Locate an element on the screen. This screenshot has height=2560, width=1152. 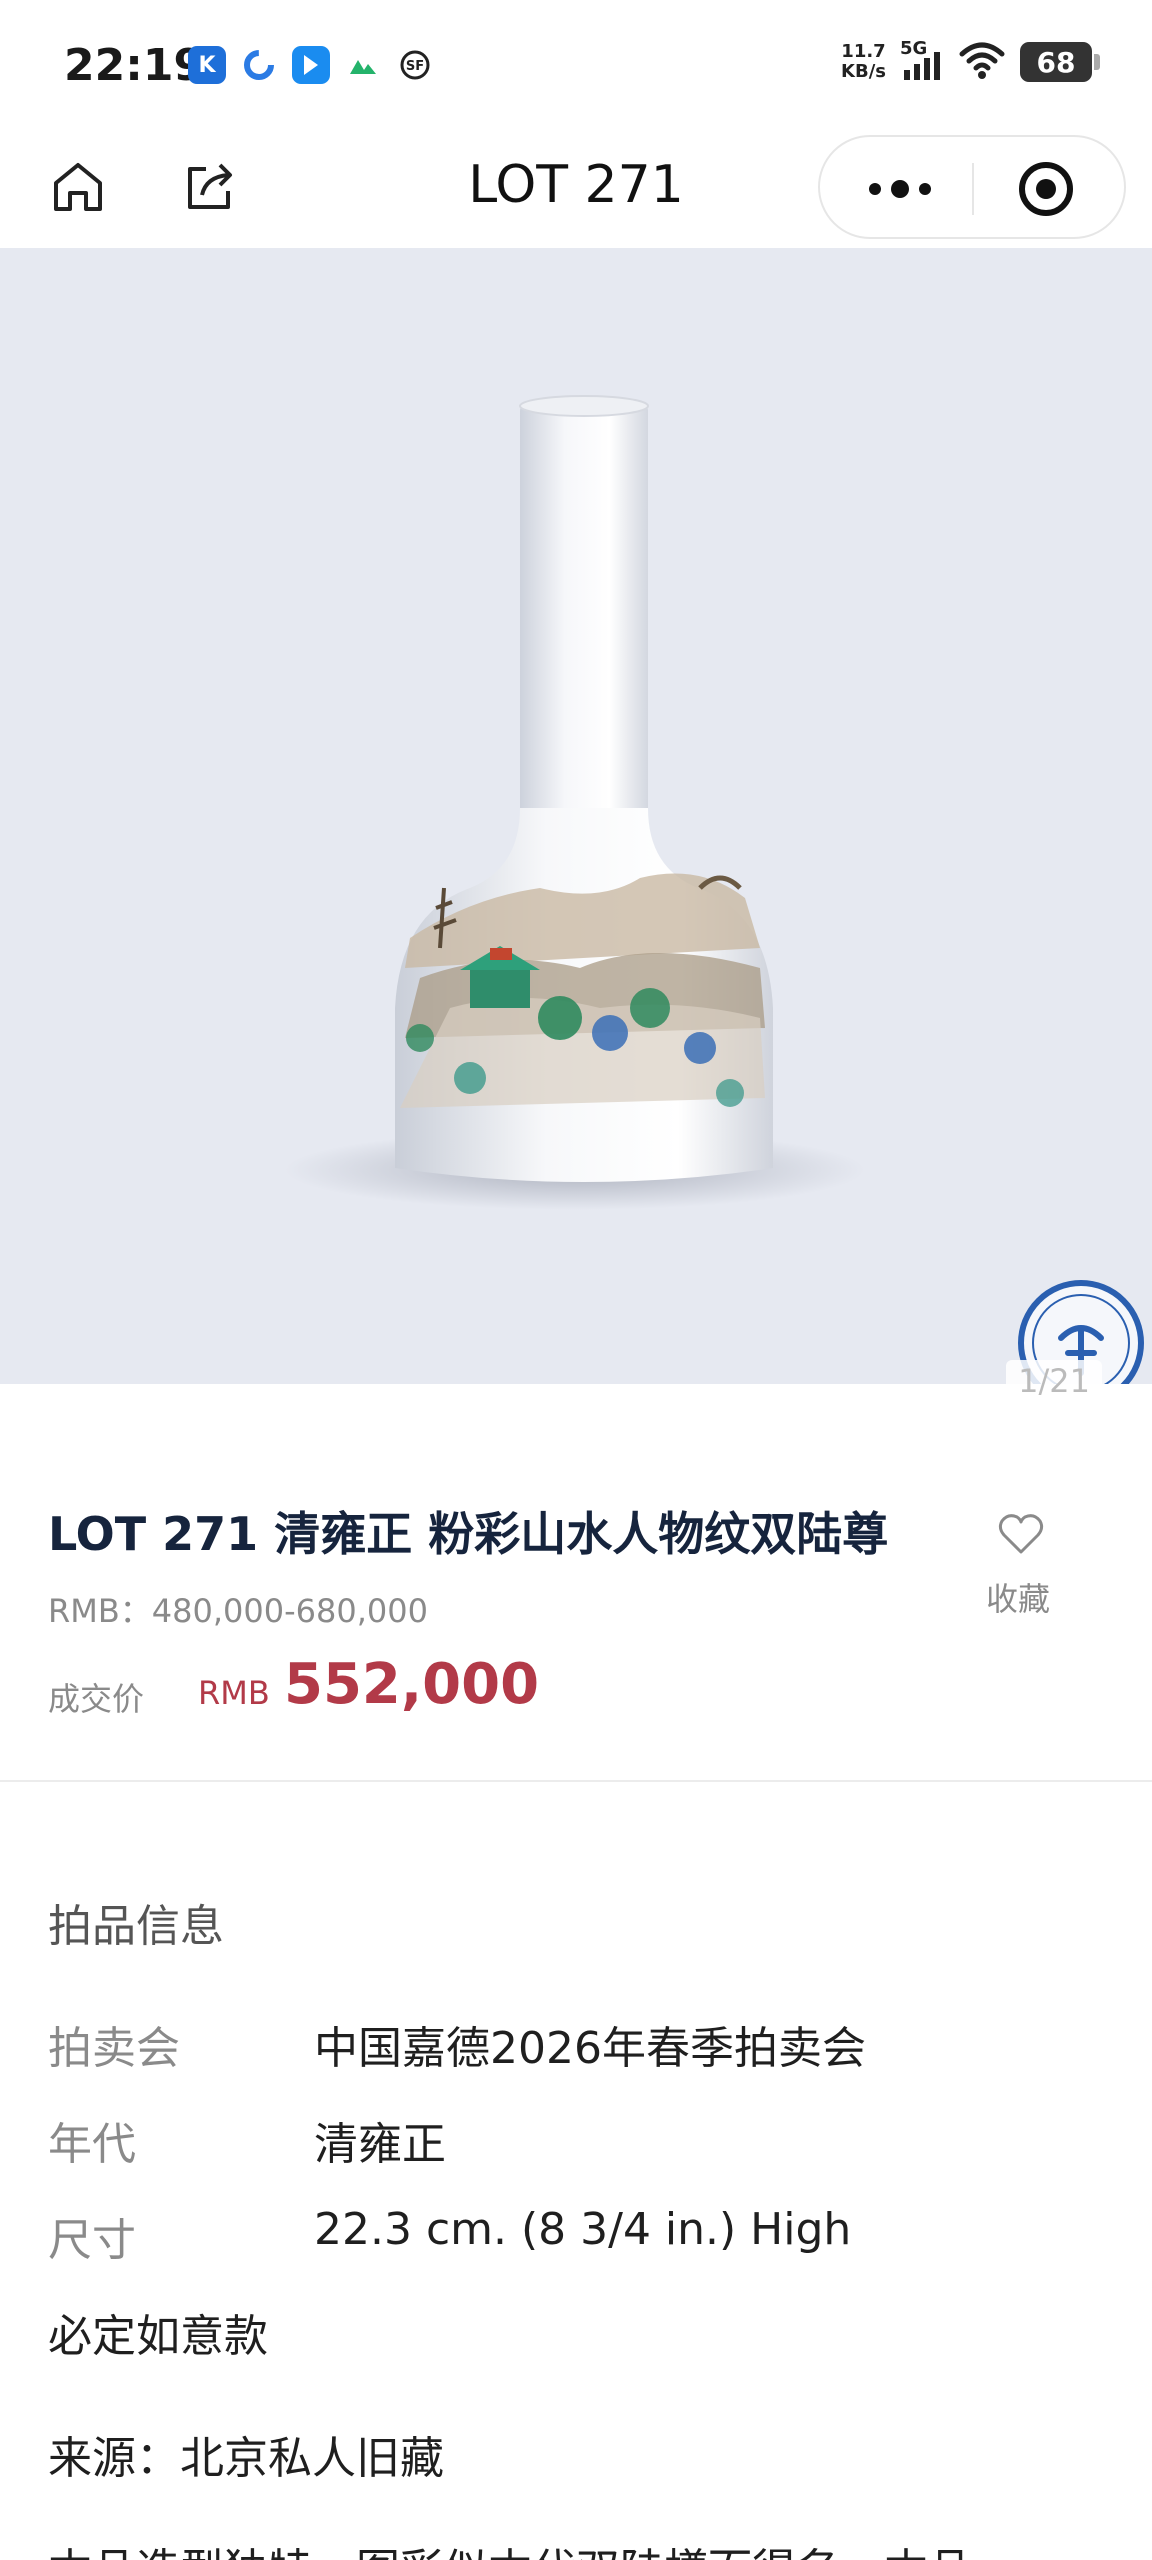
description-partial: 本品造型独特，图彩似本代双陆樽而得名，本品 is located at coordinates (578, 2547).